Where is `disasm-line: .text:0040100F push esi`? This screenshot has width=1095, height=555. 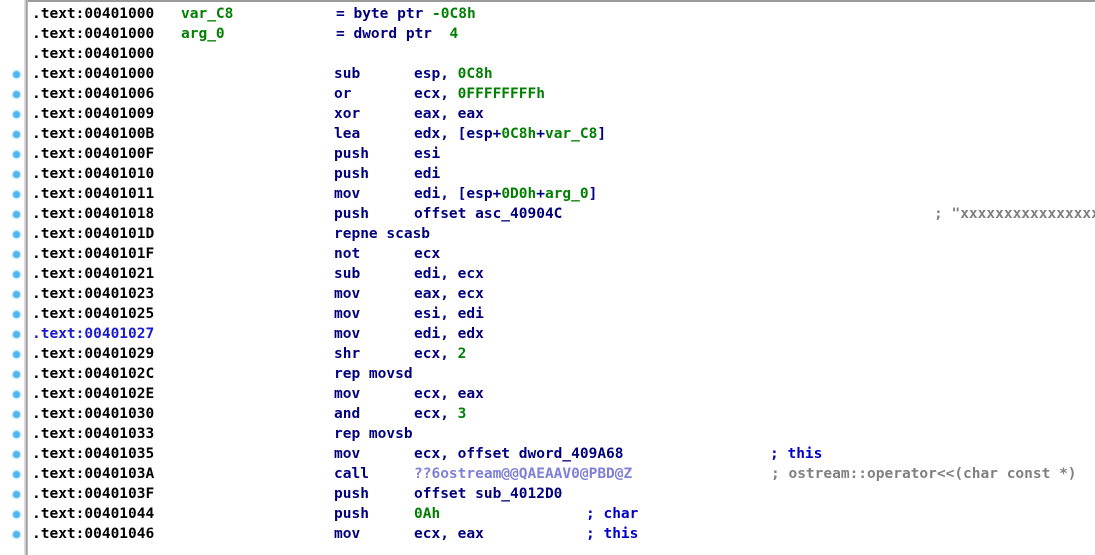
disasm-line: .text:0040100F push esi is located at coordinates (561, 154).